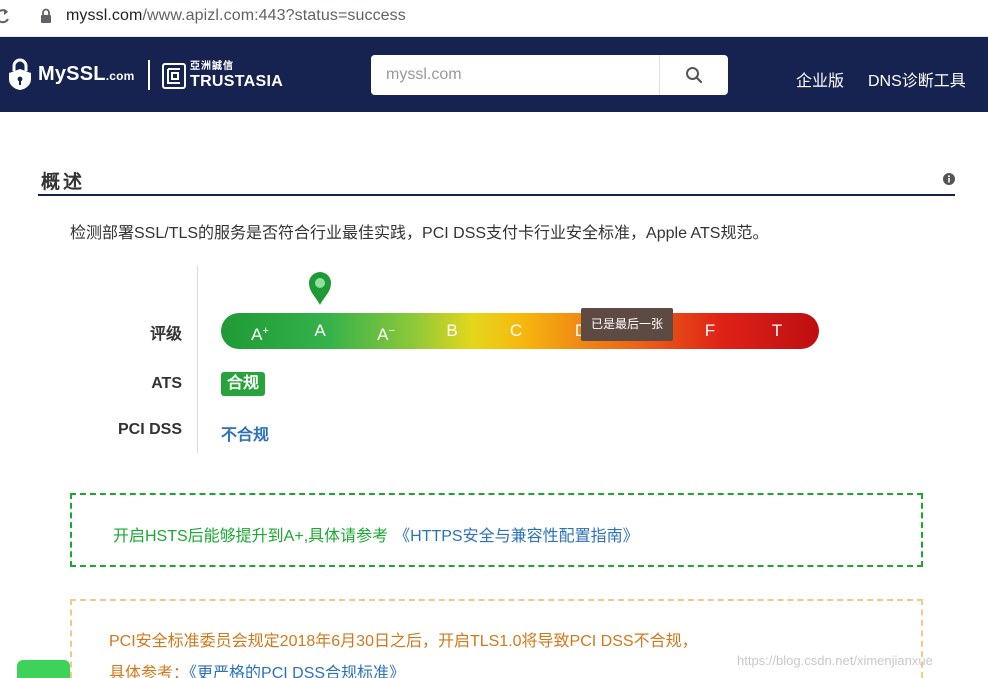  Describe the element at coordinates (104, 15) in the screenshot. I see `url-host: myssl.com` at that location.